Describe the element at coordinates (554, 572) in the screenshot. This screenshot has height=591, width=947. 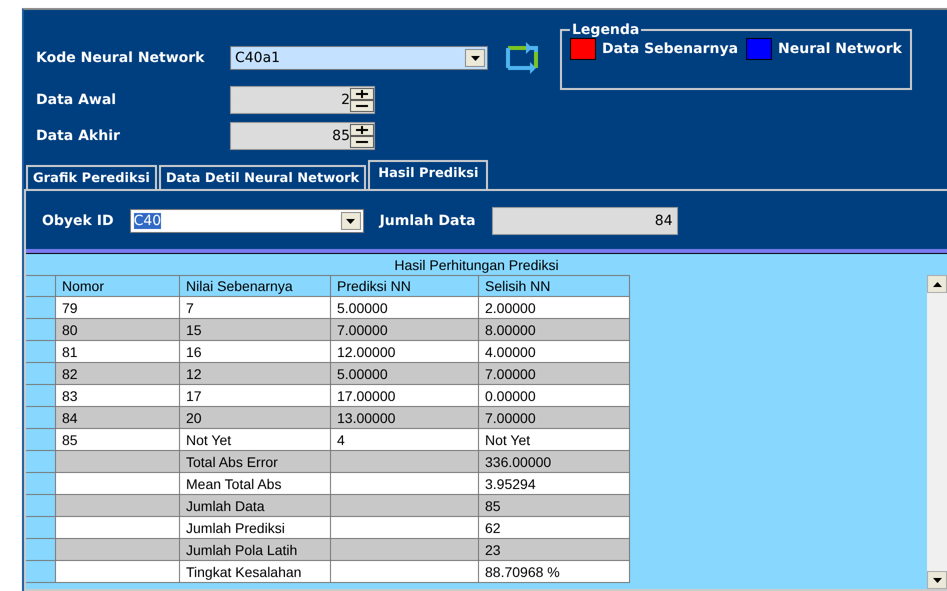
I see `table-cell: 88.70968 %` at that location.